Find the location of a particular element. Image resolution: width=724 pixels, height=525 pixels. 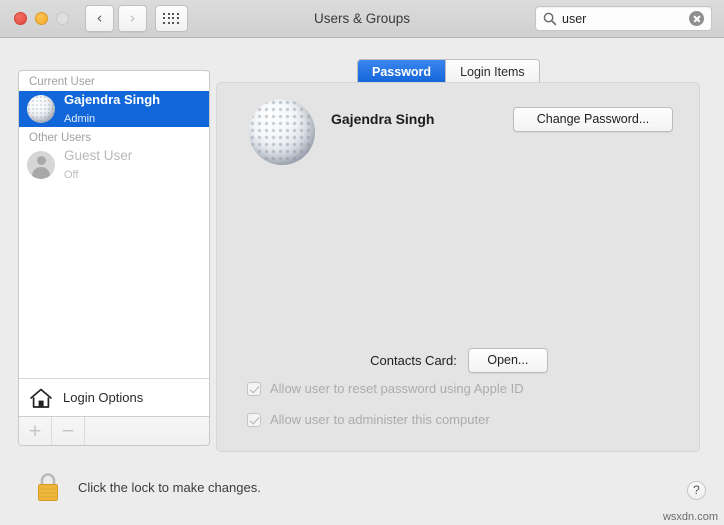

sidebar-user-role: Off is located at coordinates (71, 175).